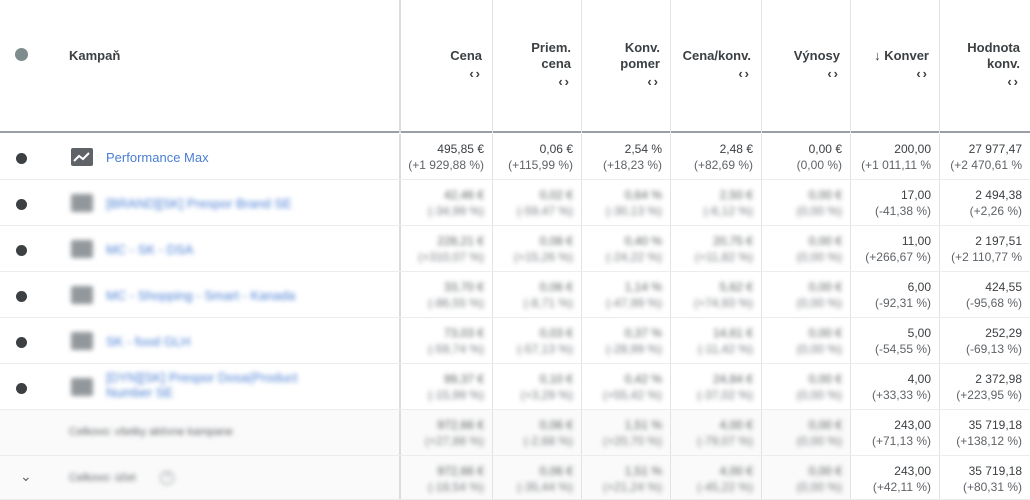 Image resolution: width=1030 pixels, height=500 pixels. What do you see at coordinates (199, 203) in the screenshot?
I see `campaign-name-link: [BRAND][SK] Prespor Brand SE` at bounding box center [199, 203].